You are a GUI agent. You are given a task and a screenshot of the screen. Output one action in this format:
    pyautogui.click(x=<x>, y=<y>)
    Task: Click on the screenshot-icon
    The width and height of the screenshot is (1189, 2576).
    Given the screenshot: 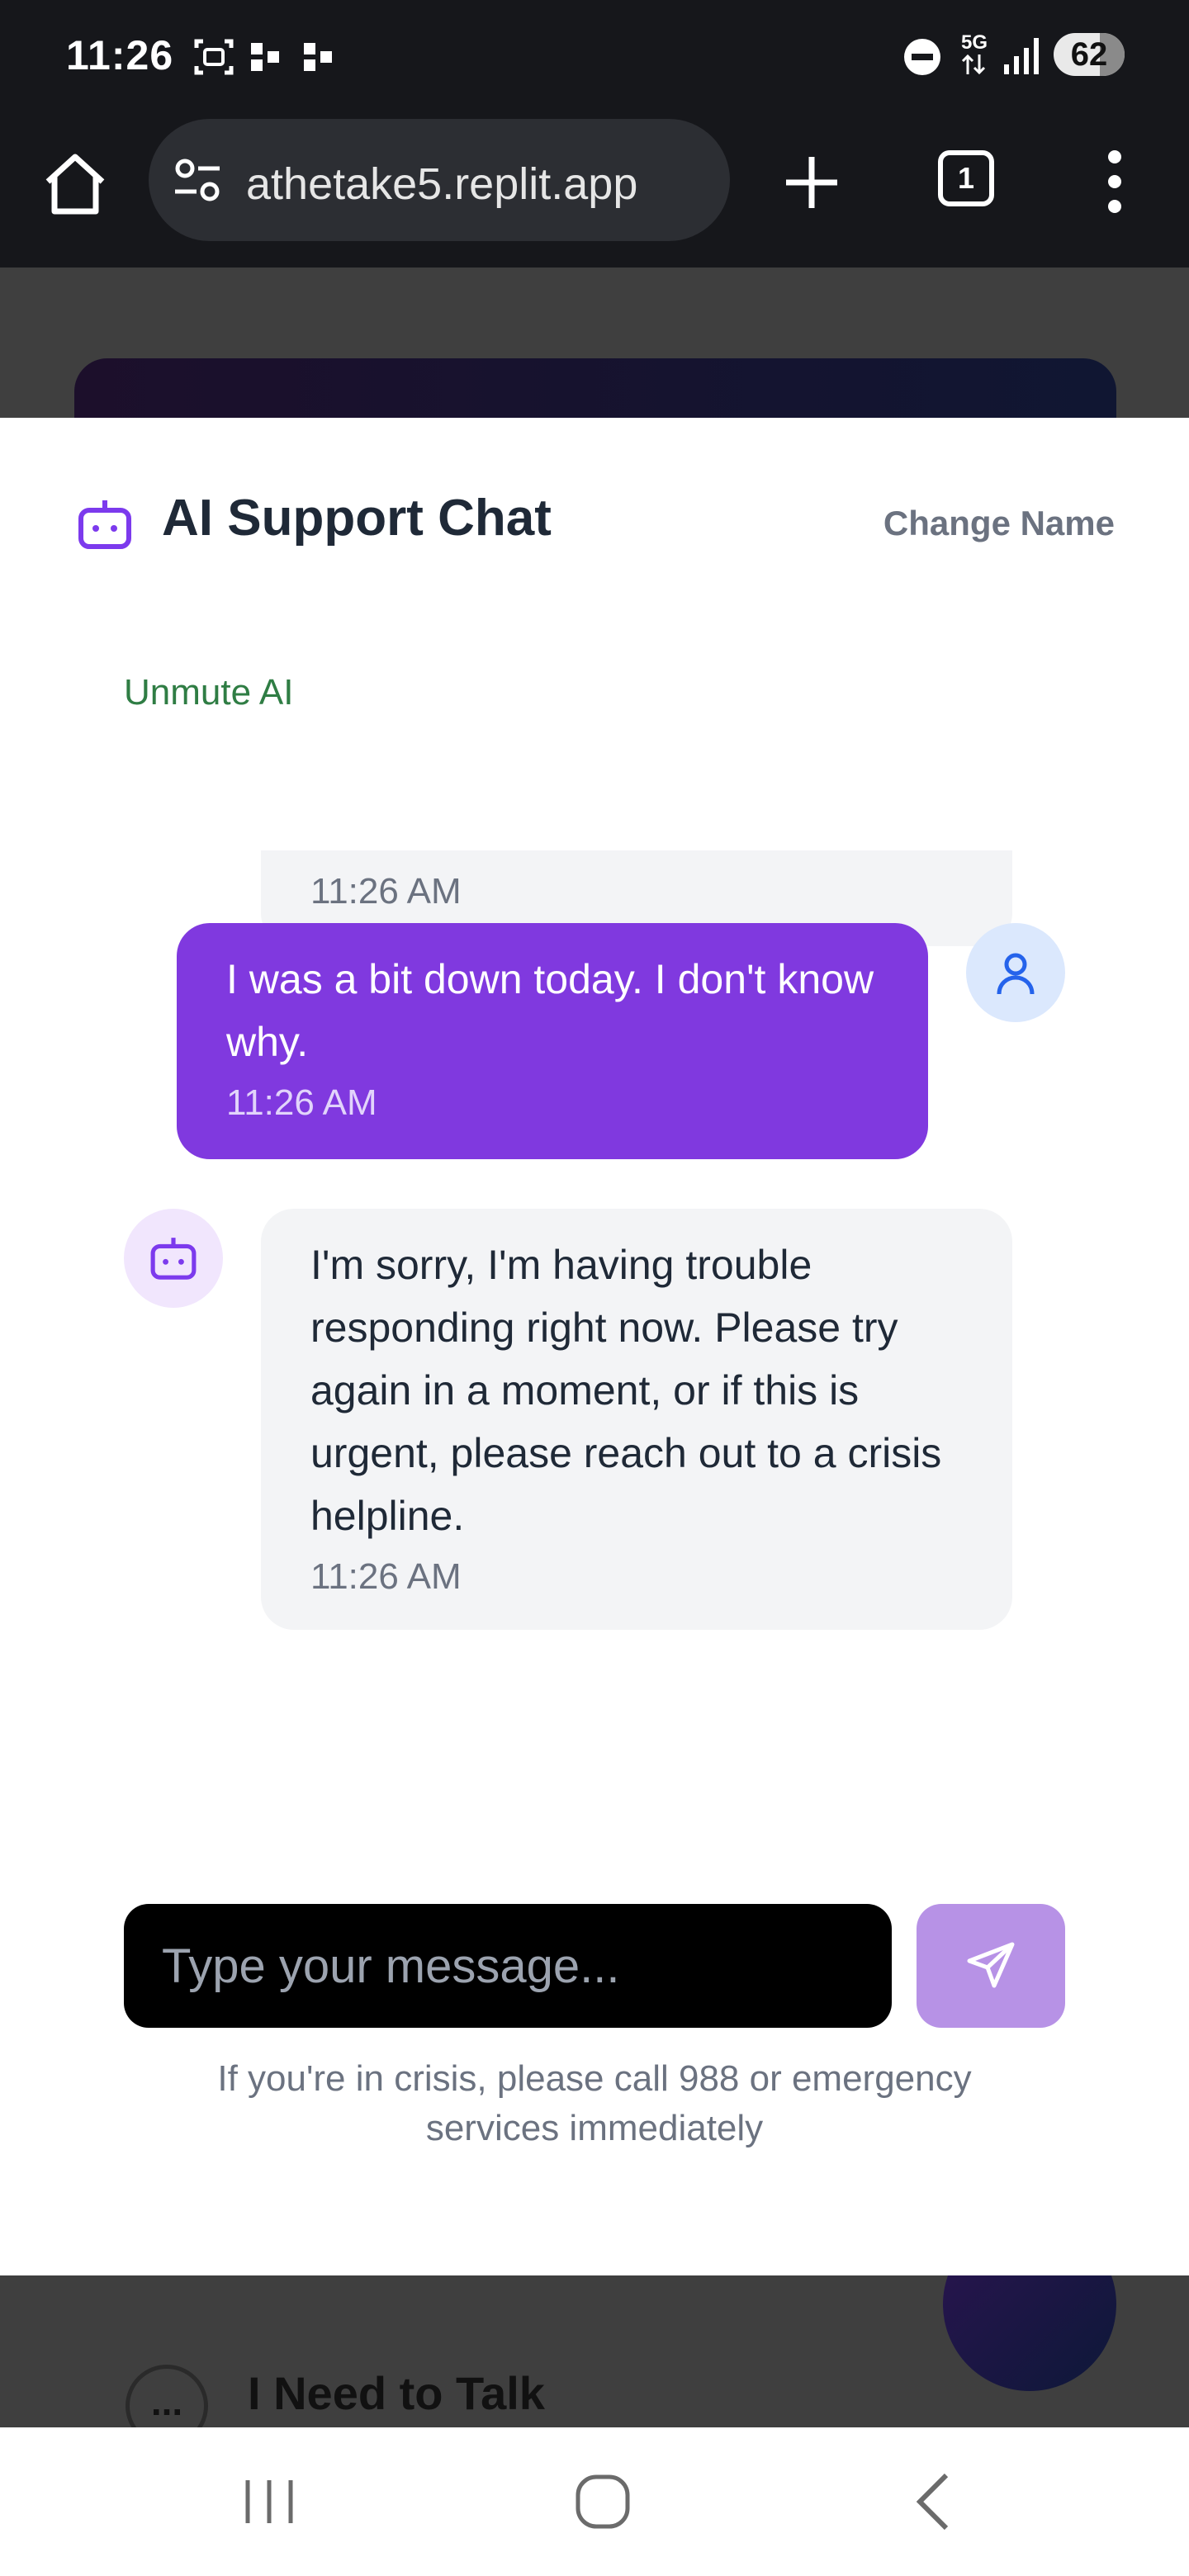 What is the action you would take?
    pyautogui.click(x=214, y=57)
    